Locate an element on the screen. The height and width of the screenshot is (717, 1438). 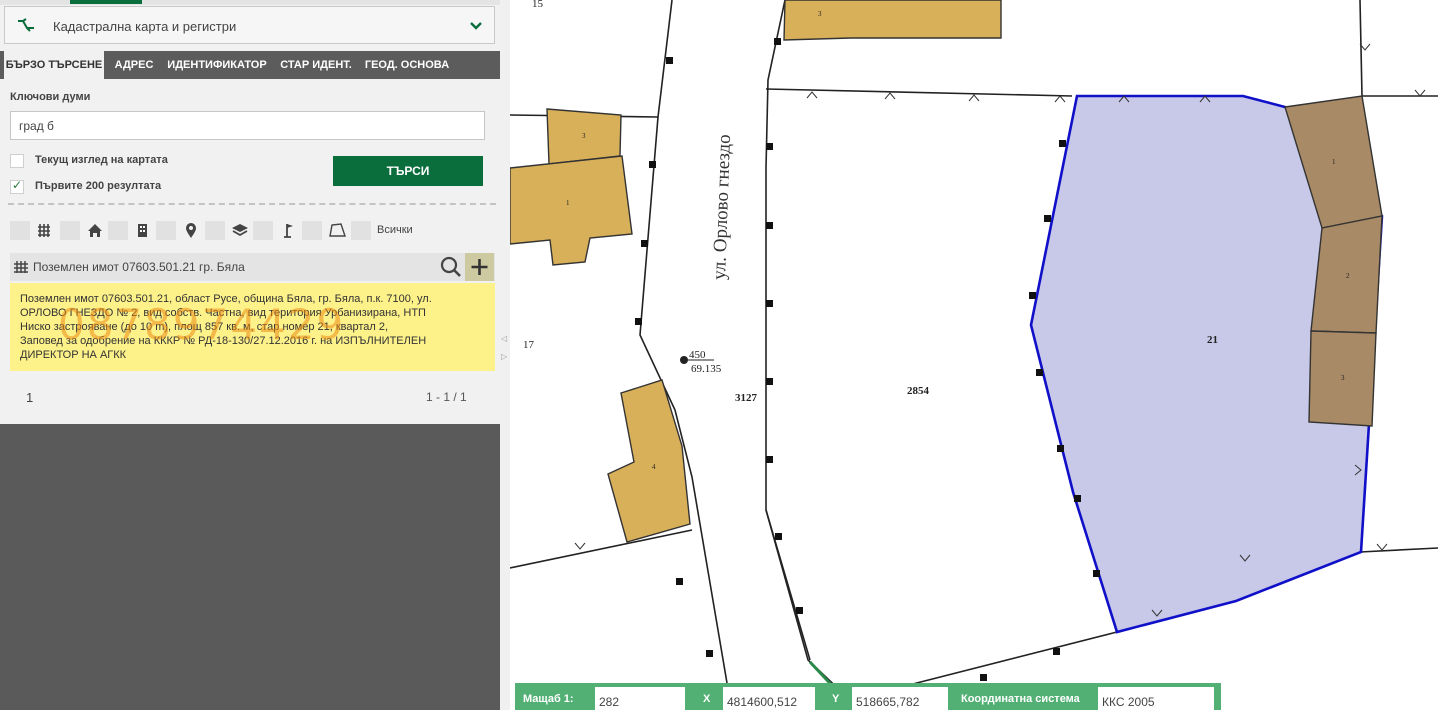
y-coordinate-field: 518665,782 is located at coordinates (900, 698).